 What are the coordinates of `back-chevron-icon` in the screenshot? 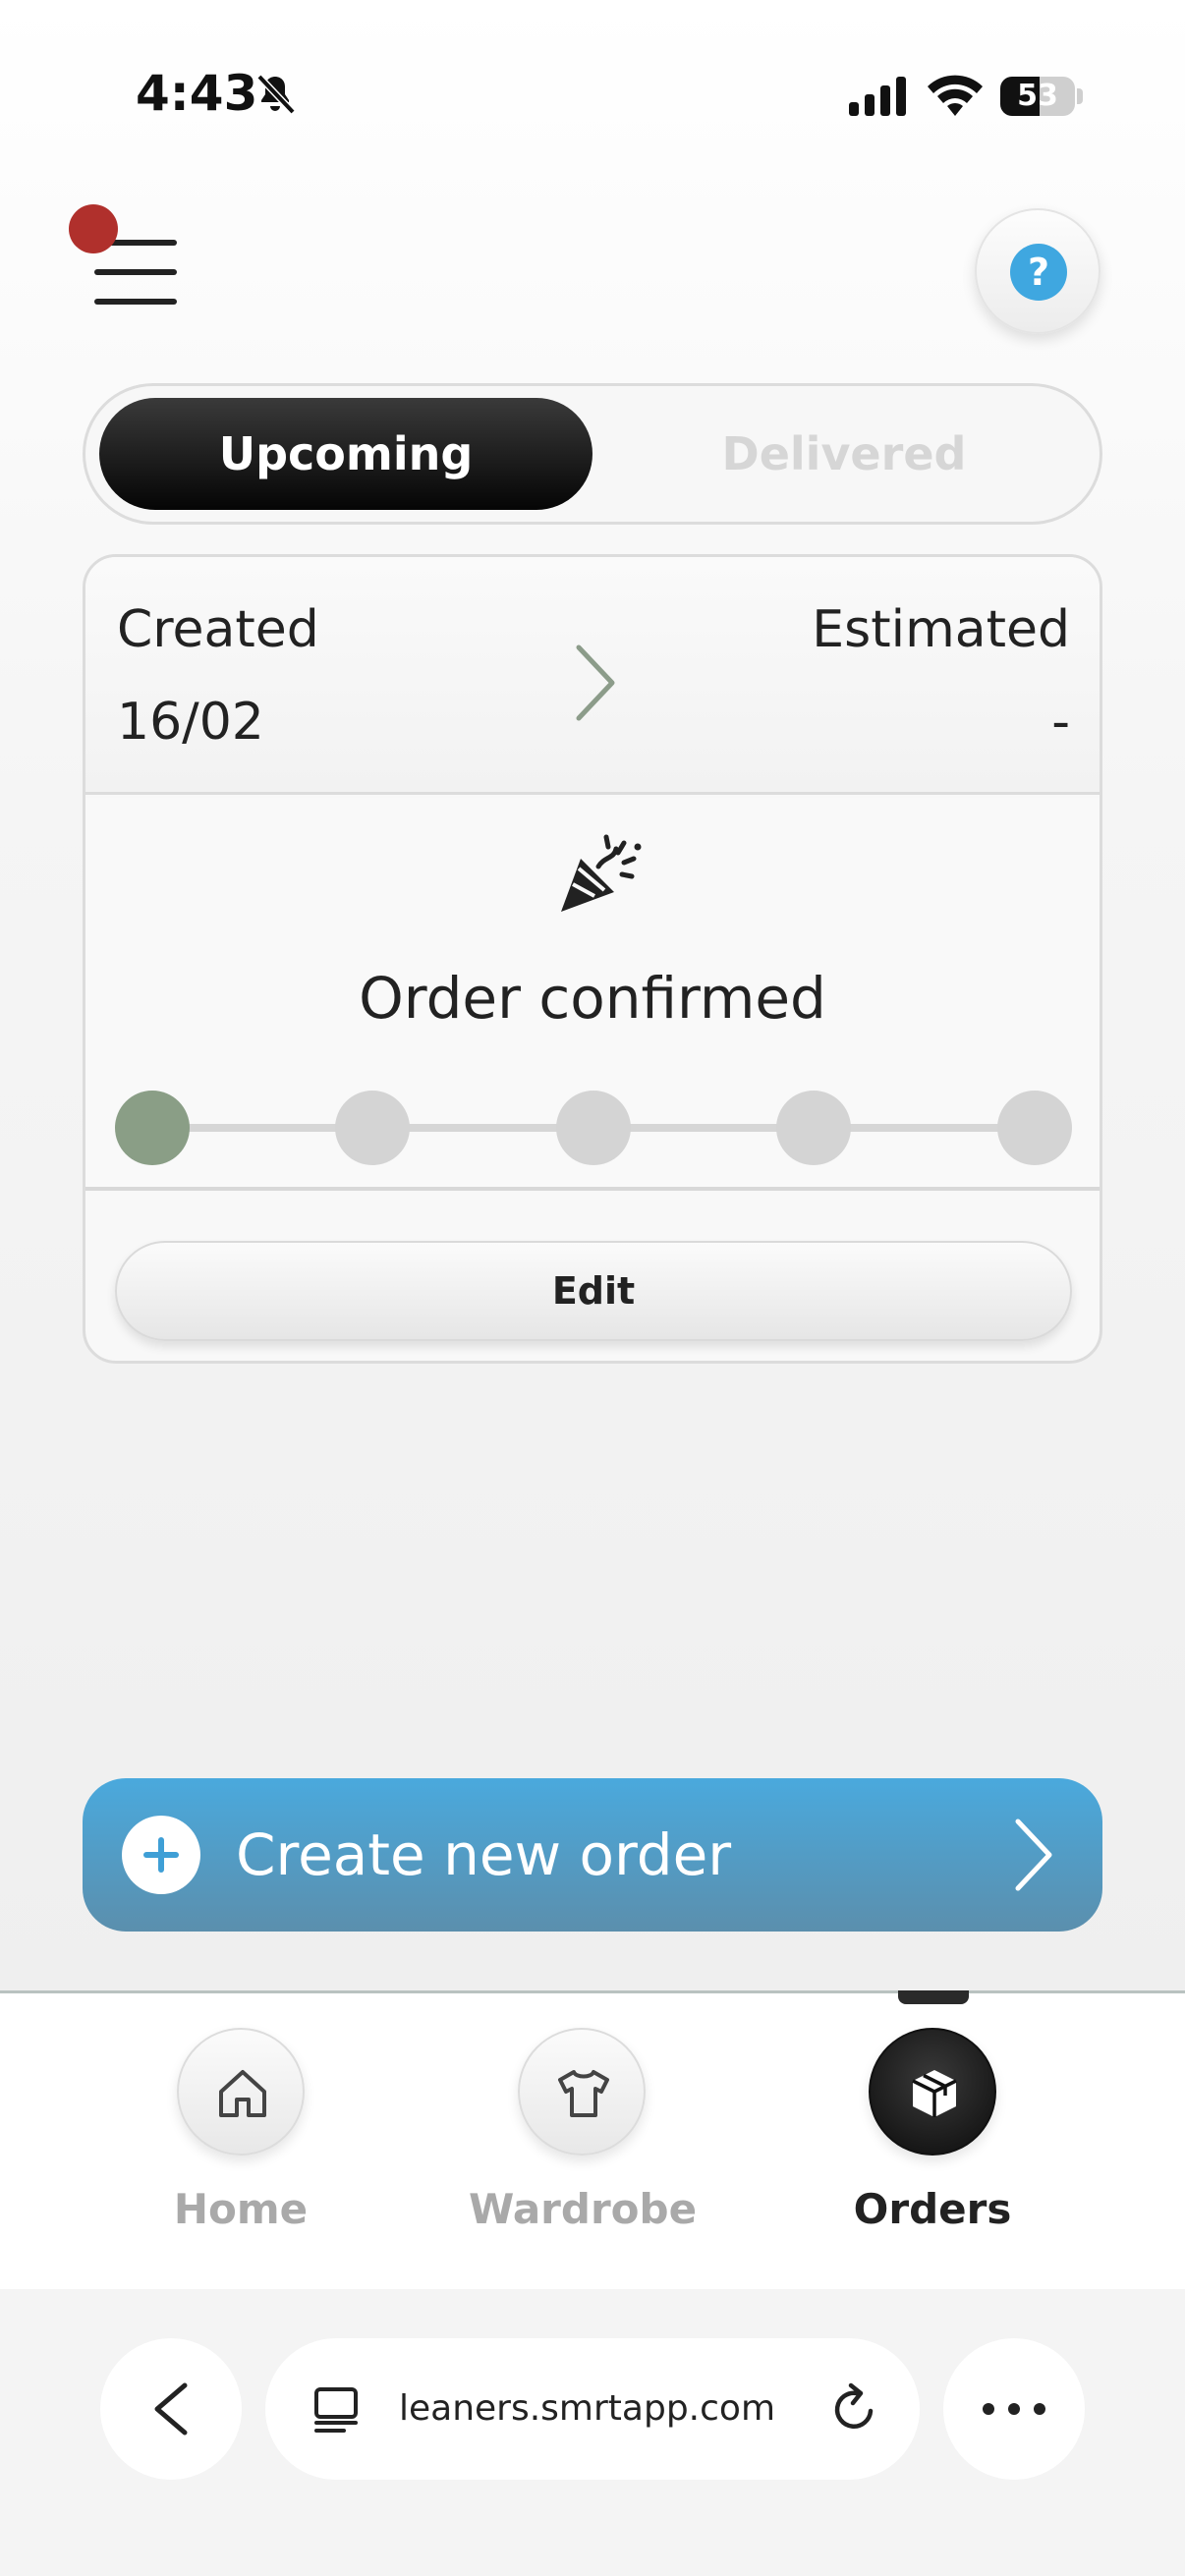 It's located at (171, 2409).